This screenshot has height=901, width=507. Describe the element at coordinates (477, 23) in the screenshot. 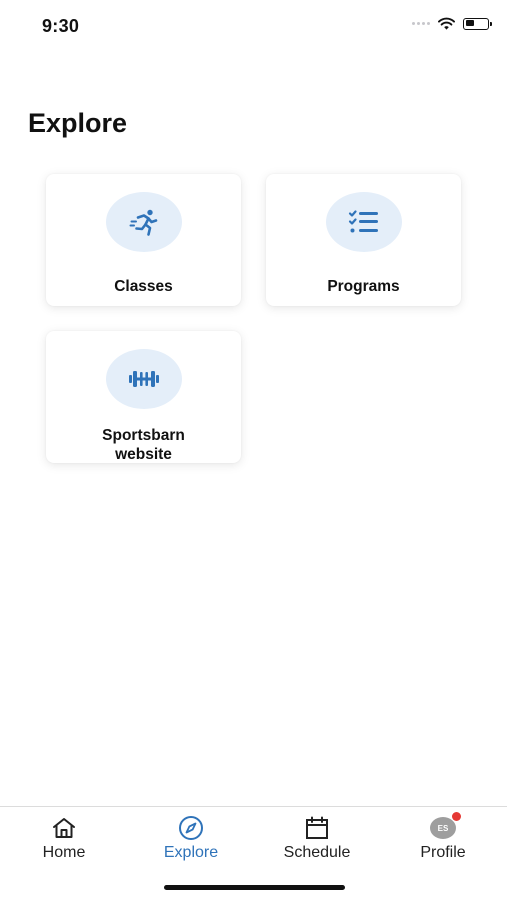

I see `battery-icon` at that location.